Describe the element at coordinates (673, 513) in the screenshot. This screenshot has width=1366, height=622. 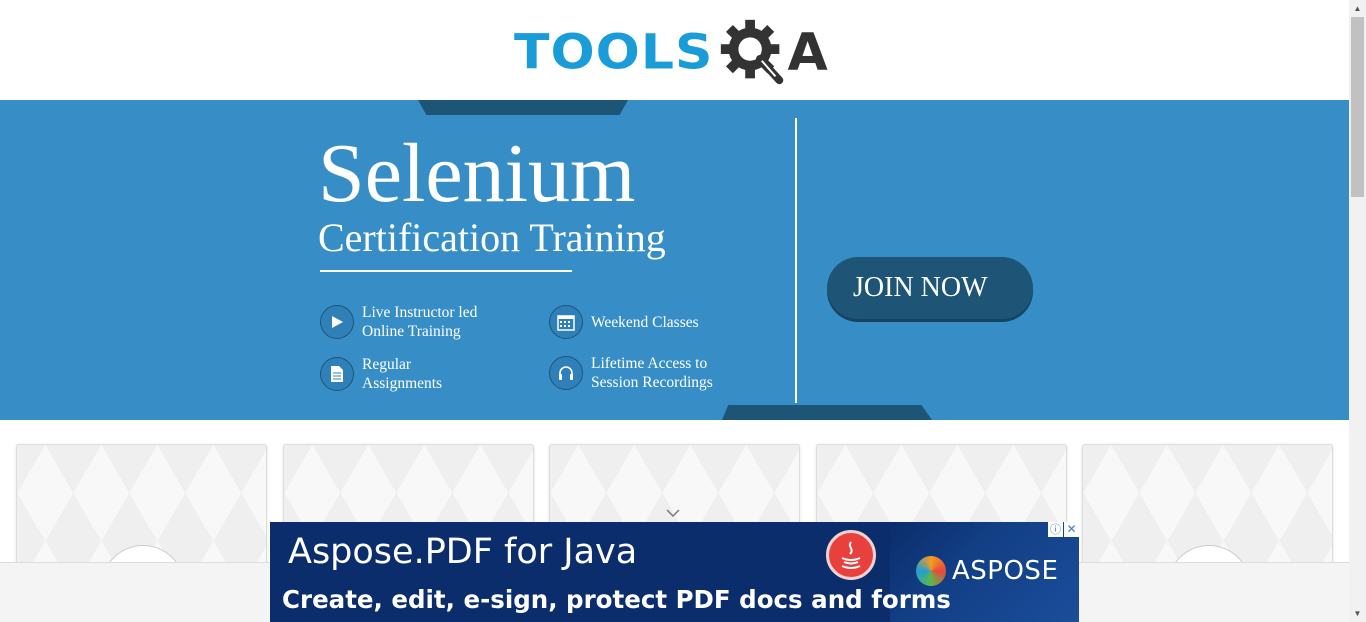
I see `chevron-down-icon` at that location.